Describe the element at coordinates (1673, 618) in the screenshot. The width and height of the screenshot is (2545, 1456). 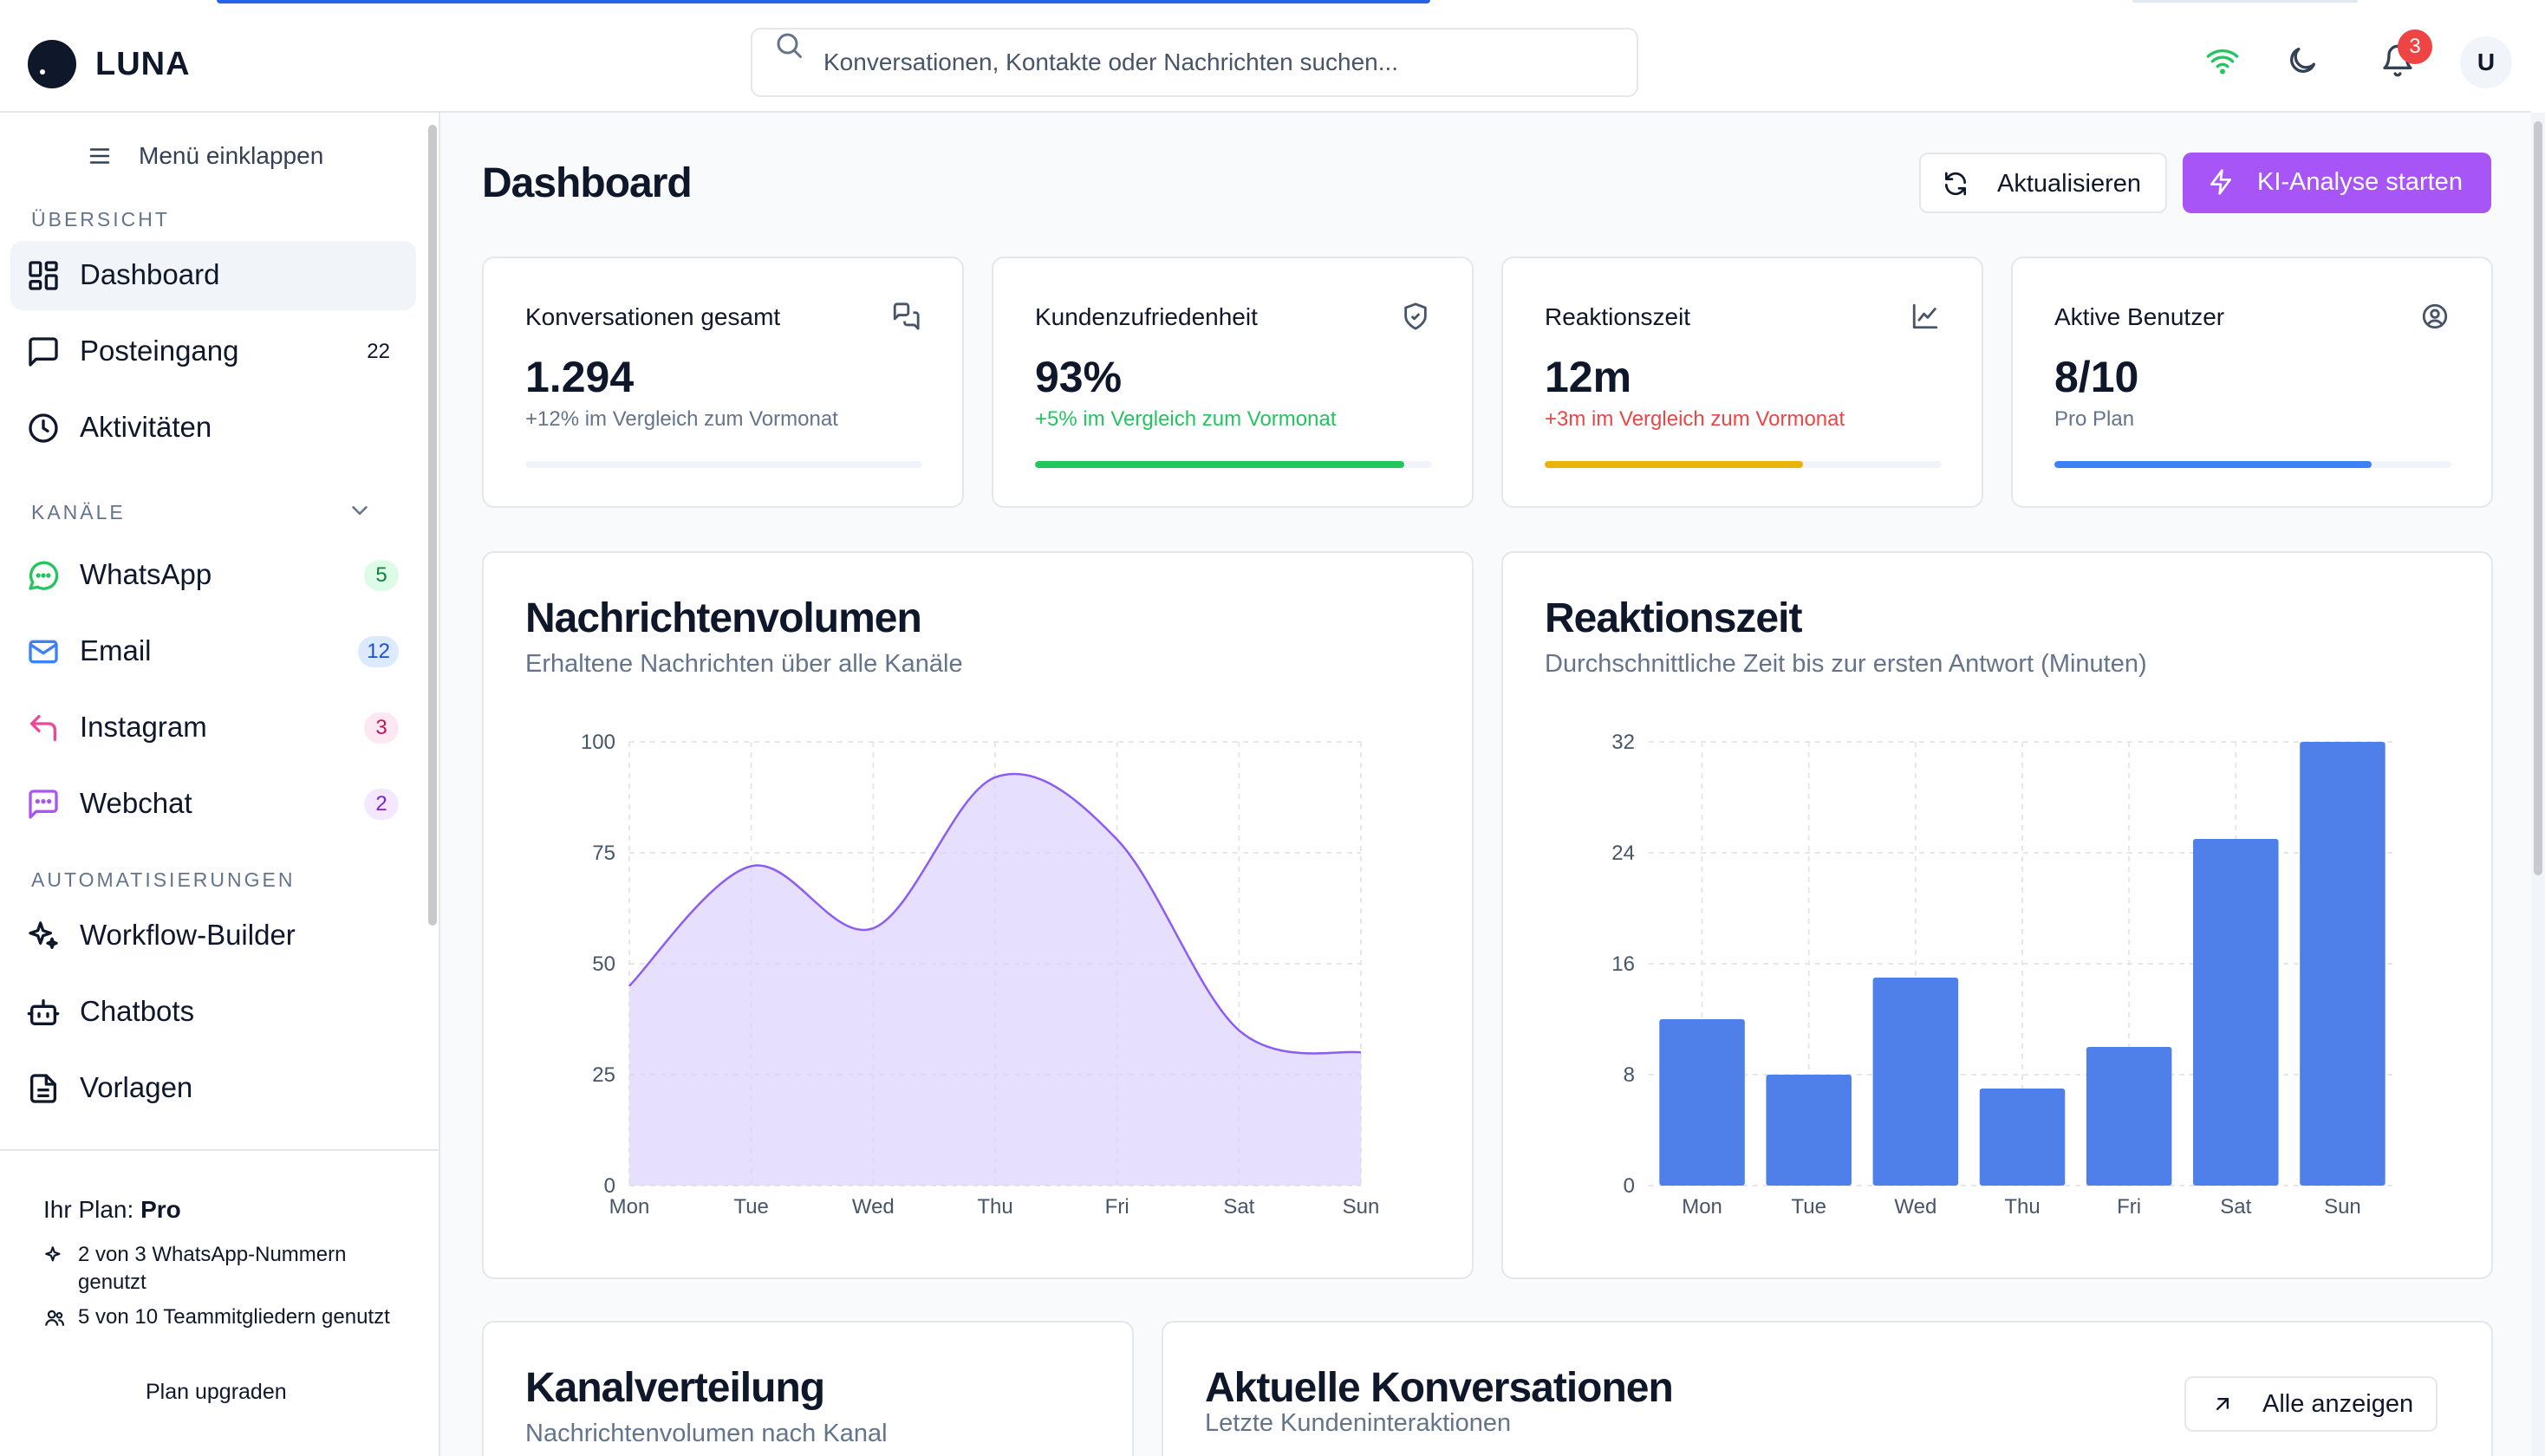
I see `chart-title: Reaktionszeit` at that location.